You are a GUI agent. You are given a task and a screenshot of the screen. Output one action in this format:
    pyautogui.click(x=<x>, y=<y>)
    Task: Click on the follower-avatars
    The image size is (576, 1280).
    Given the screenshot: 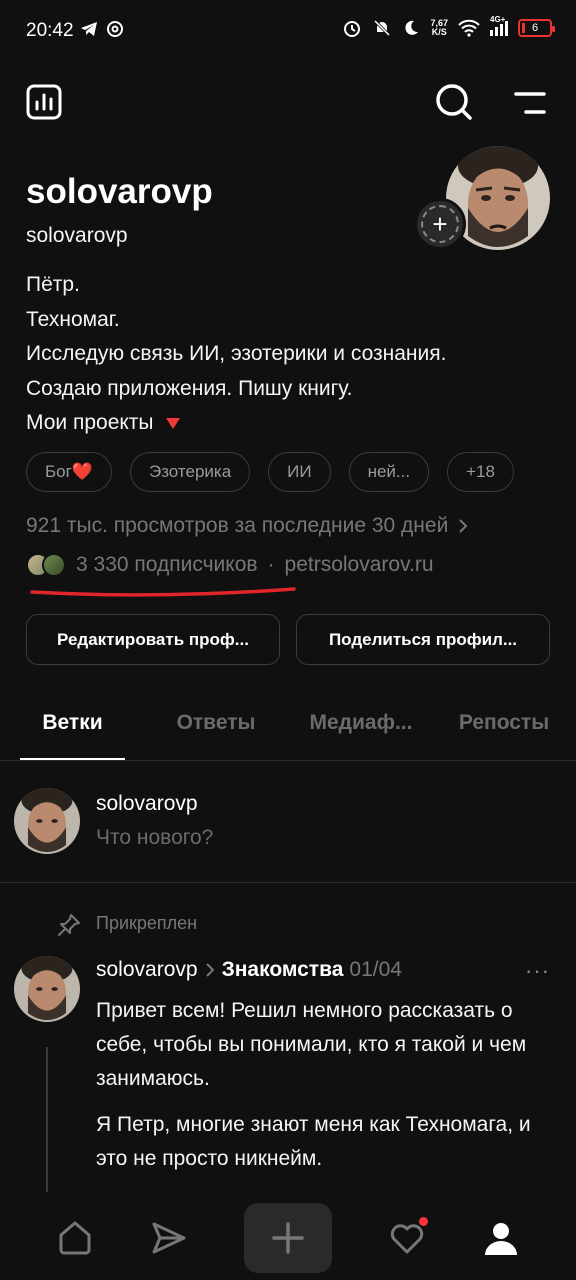 What is the action you would take?
    pyautogui.click(x=46, y=565)
    